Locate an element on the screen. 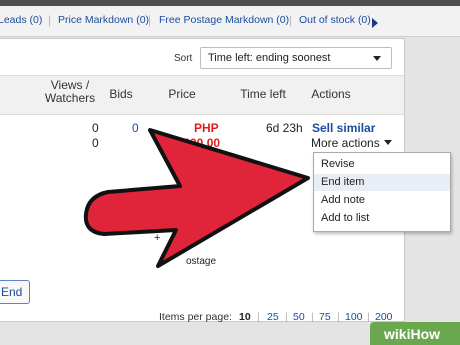 The height and width of the screenshot is (345, 460). menu-item-label: Revise is located at coordinates (338, 164).